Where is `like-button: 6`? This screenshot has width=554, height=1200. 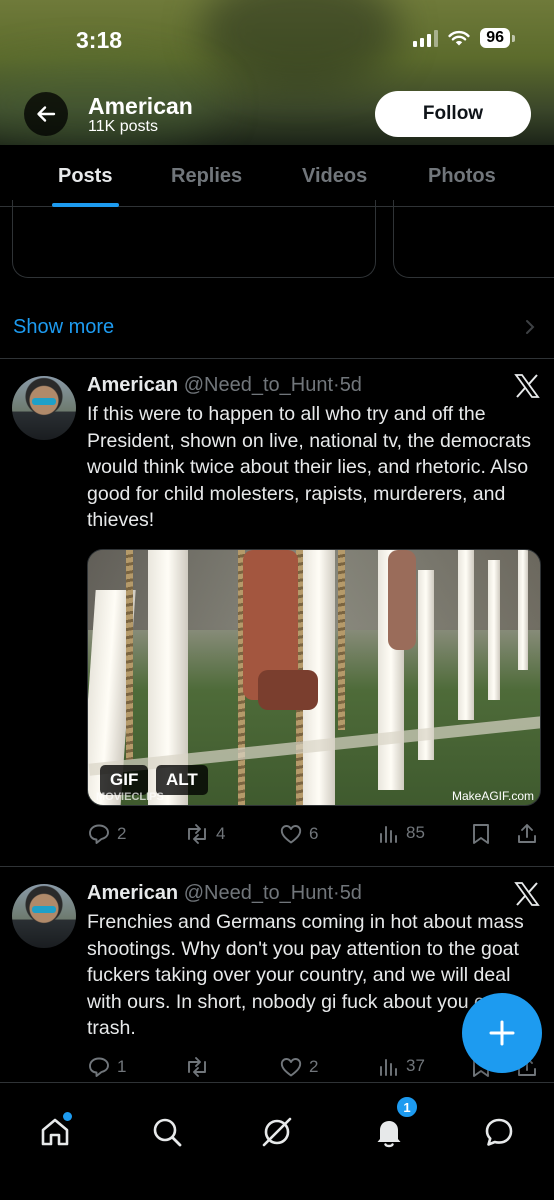 like-button: 6 is located at coordinates (298, 834).